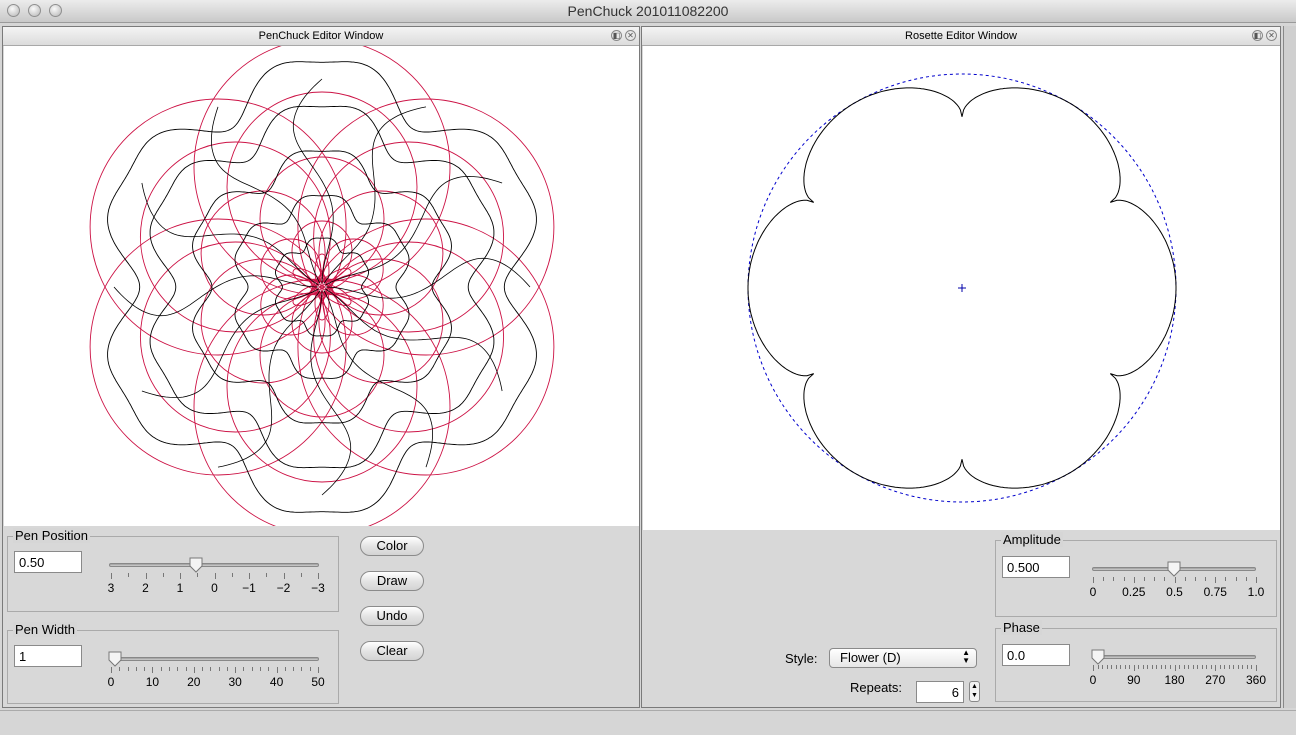  Describe the element at coordinates (903, 658) in the screenshot. I see `style-select: Flower (D) ▲ ▼` at that location.